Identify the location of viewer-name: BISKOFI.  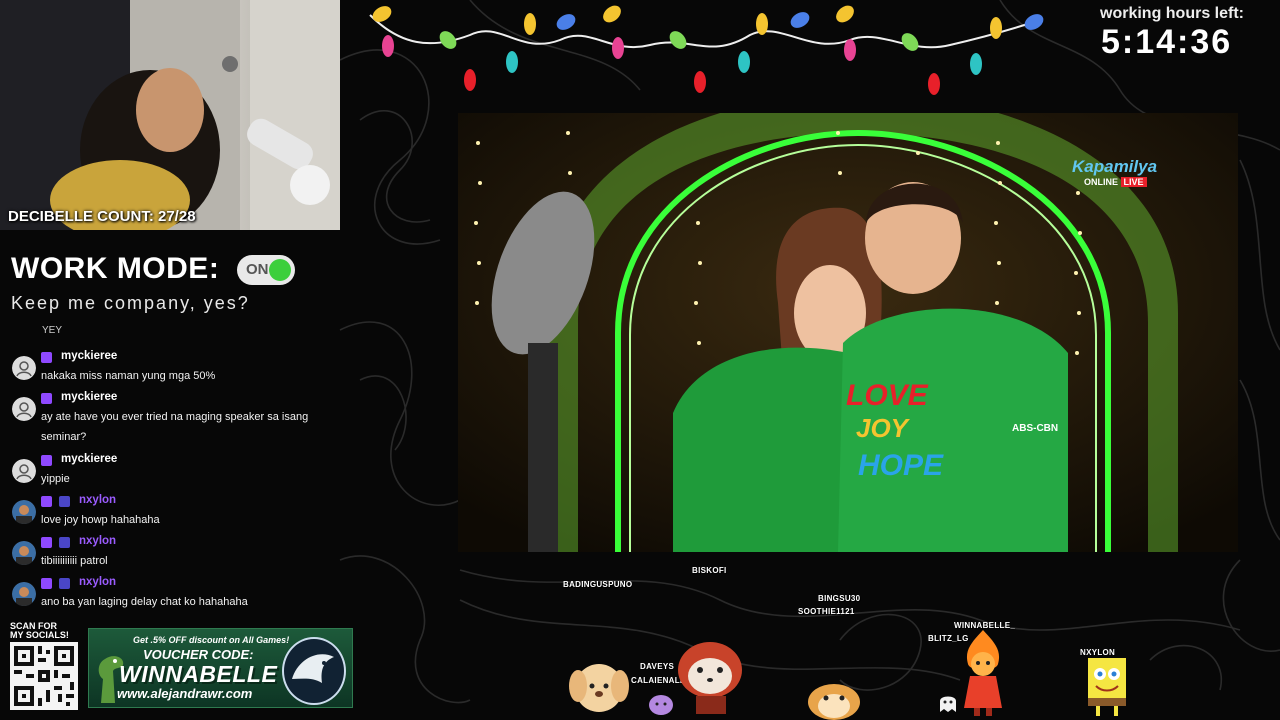
(709, 570).